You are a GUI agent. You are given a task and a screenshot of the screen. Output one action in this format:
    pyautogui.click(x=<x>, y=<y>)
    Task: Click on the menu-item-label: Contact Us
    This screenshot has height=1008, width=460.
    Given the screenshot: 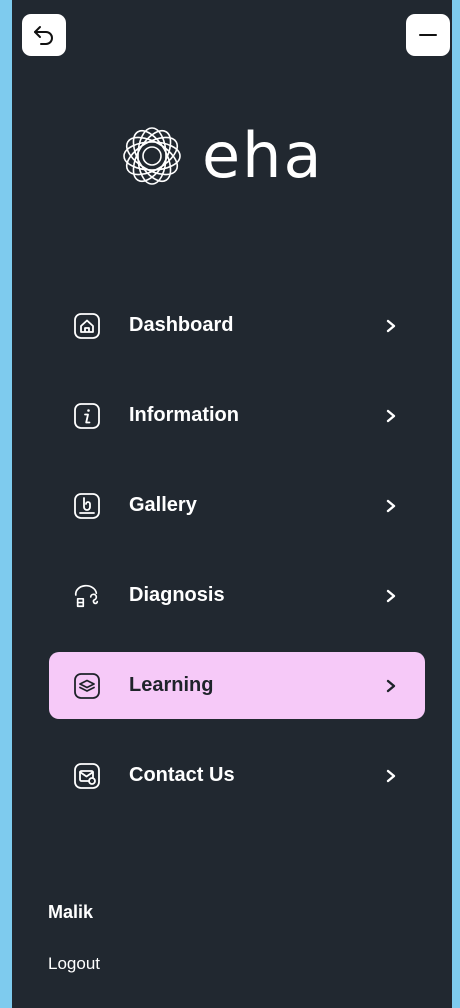 What is the action you would take?
    pyautogui.click(x=182, y=775)
    